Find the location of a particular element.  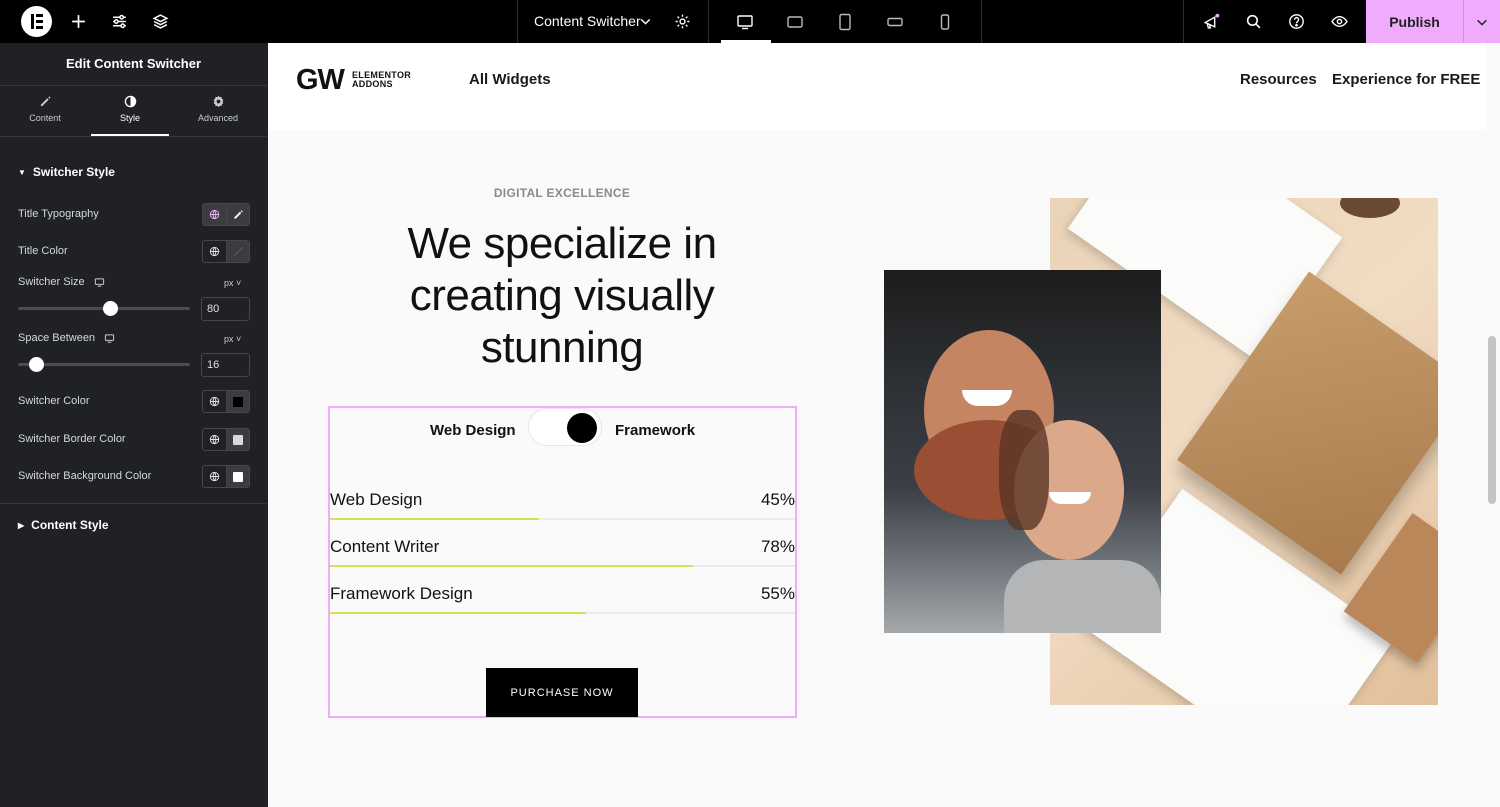

tab-advanced: Advanced is located at coordinates (218, 109).